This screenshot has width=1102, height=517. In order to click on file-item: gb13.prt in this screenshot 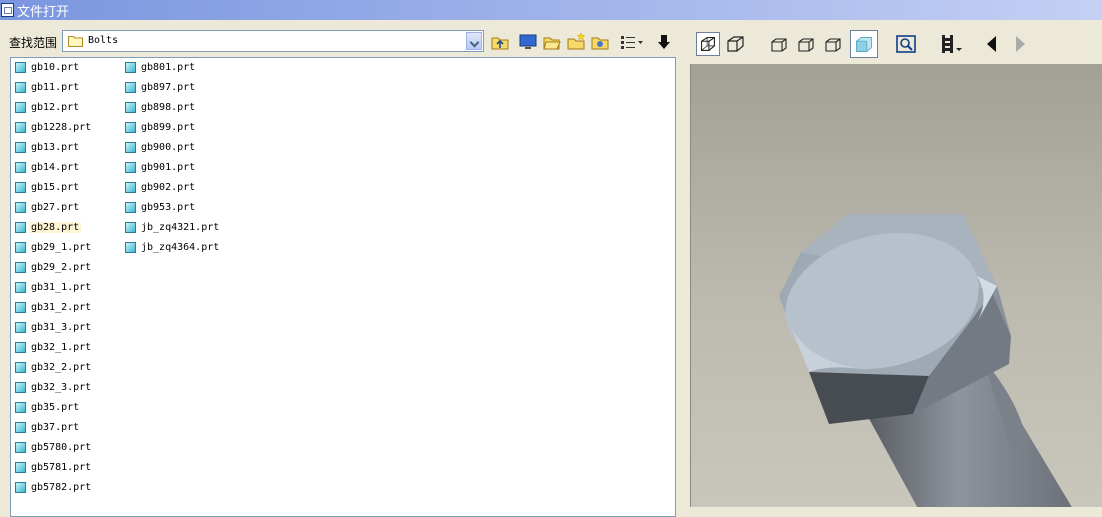, I will do `click(48, 151)`.